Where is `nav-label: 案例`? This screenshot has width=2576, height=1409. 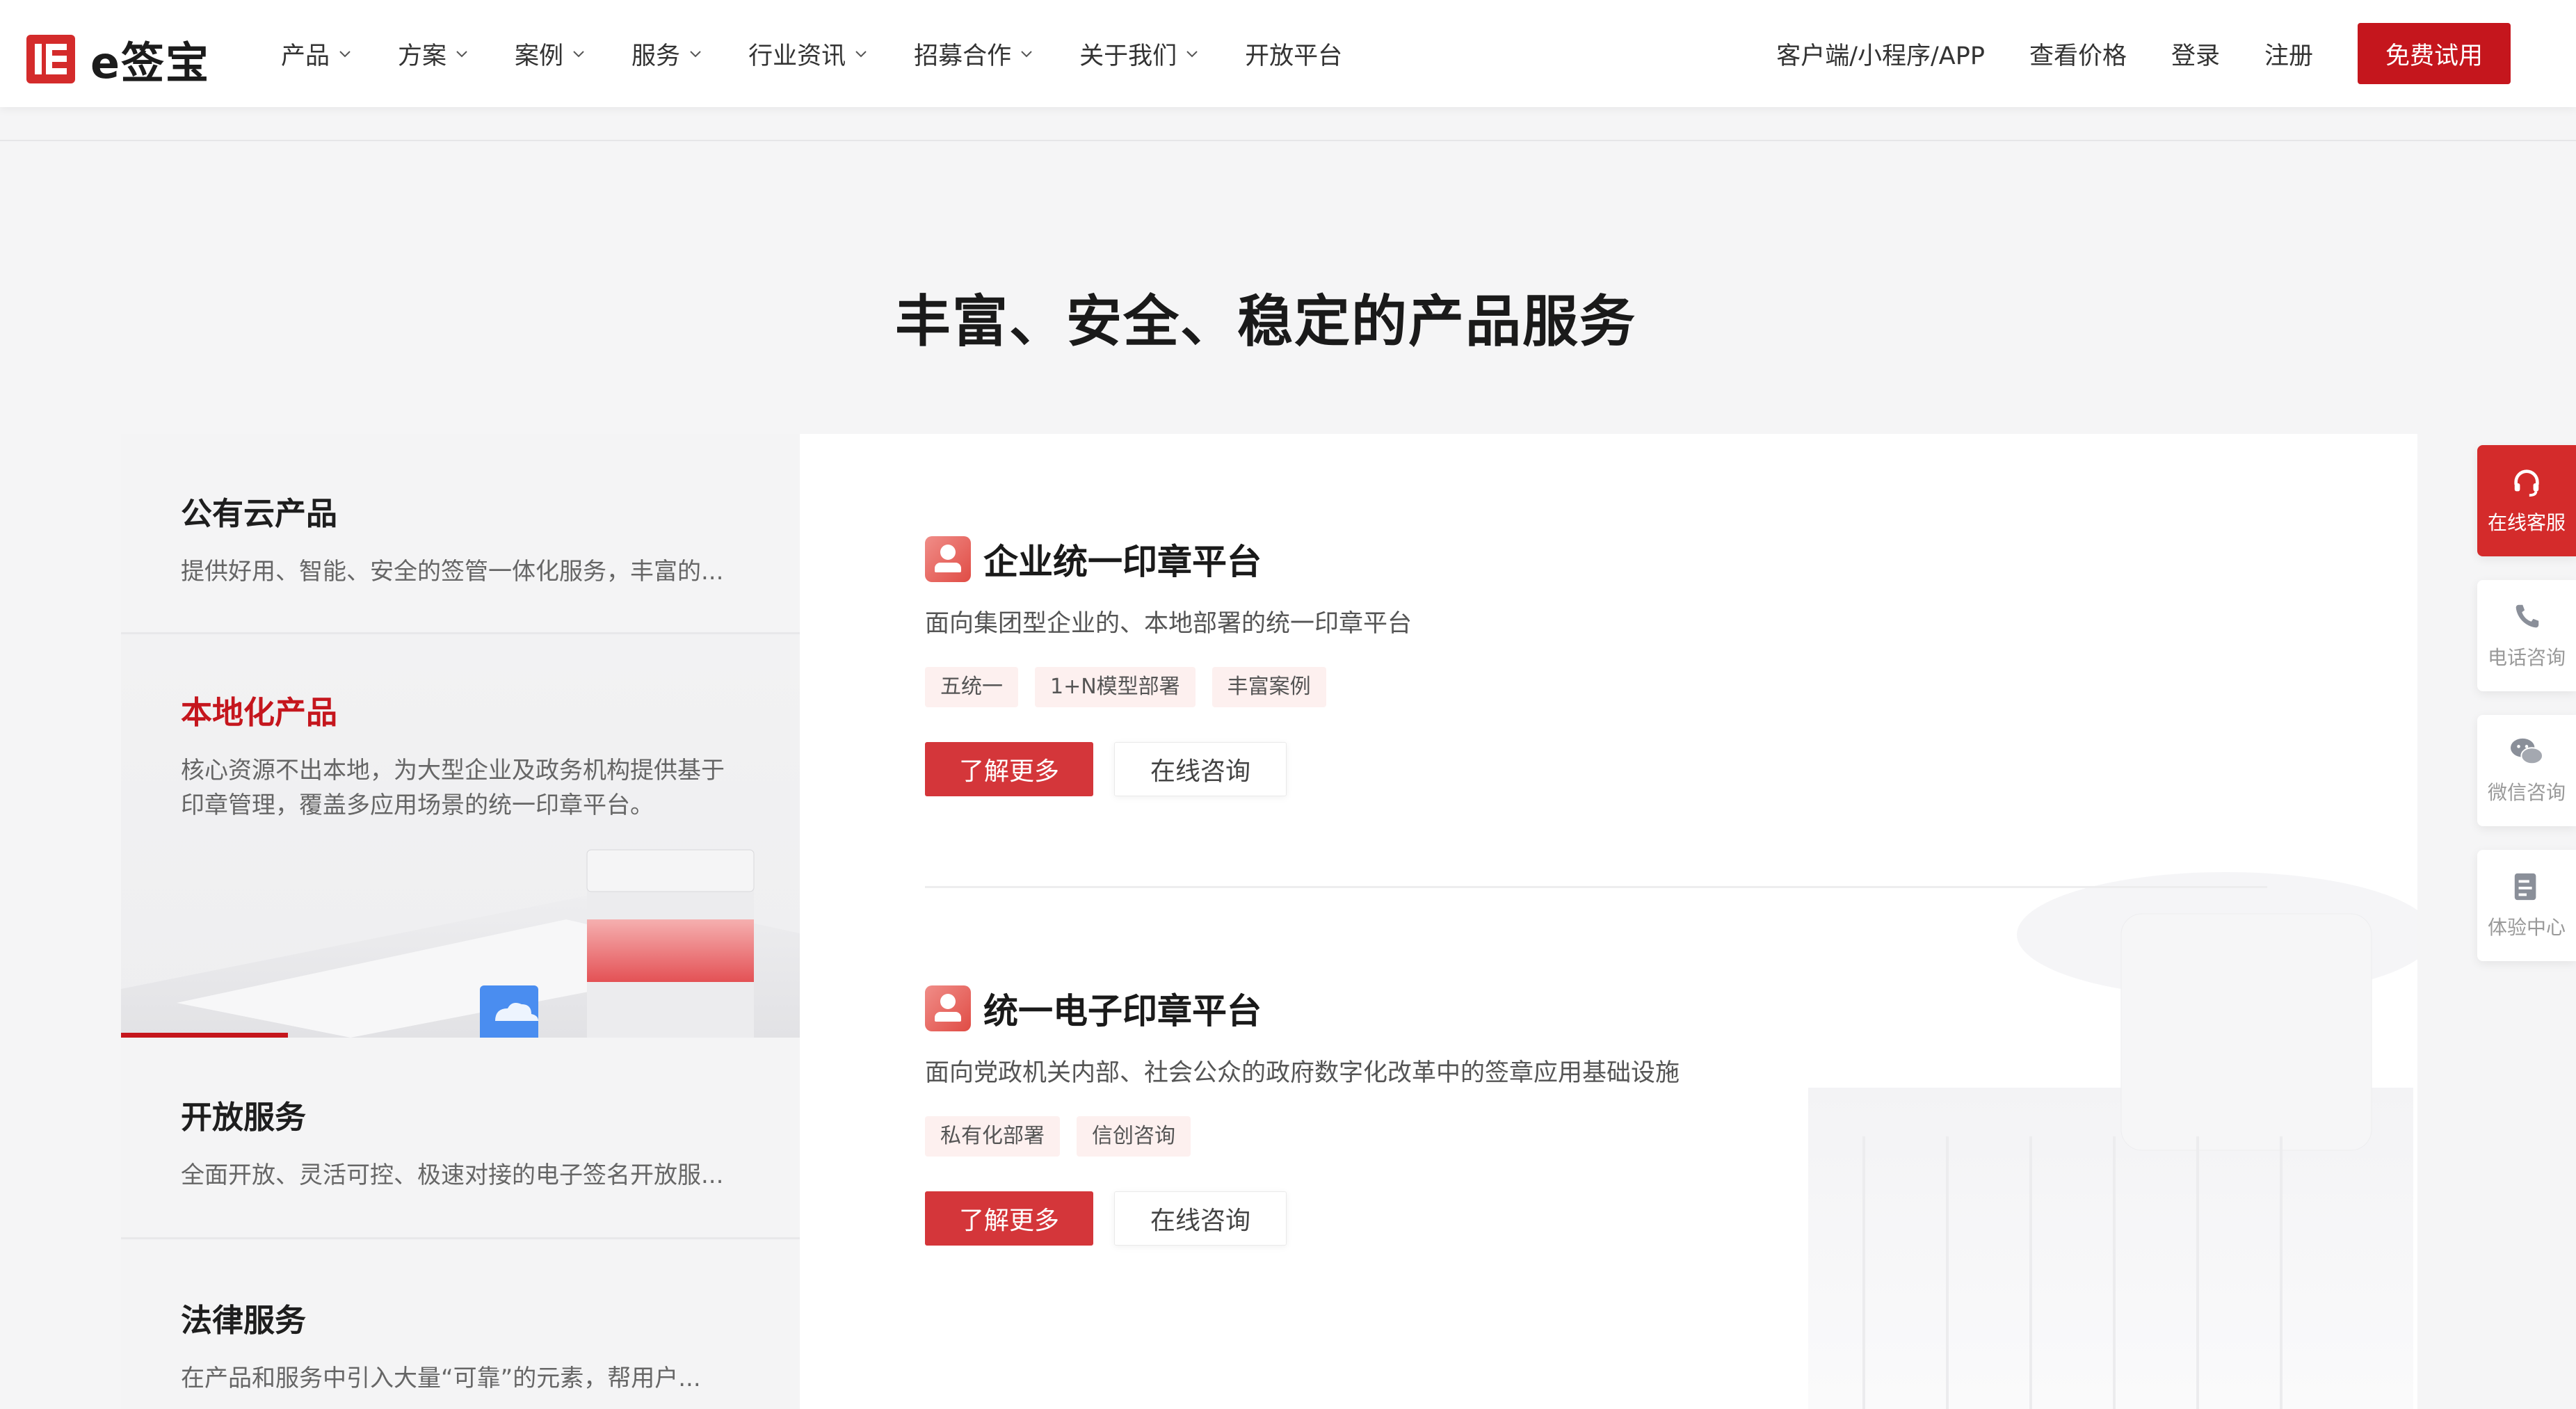 nav-label: 案例 is located at coordinates (539, 56).